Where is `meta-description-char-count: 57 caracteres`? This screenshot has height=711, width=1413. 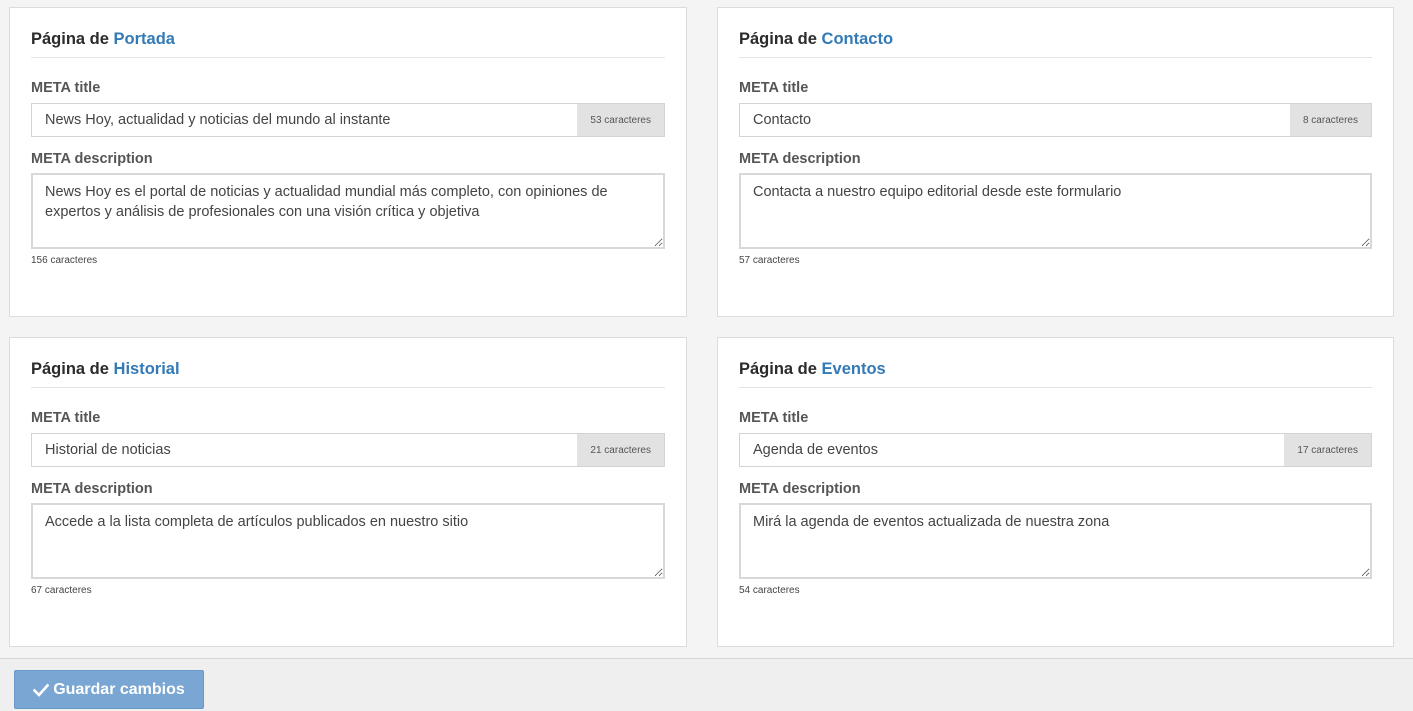
meta-description-char-count: 57 caracteres is located at coordinates (769, 260).